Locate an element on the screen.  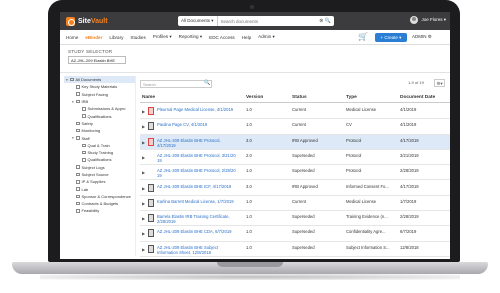
cell-name: AZ JHL-209 Elastin BHE ICF, 4/17/2019 is located at coordinates (197, 186).